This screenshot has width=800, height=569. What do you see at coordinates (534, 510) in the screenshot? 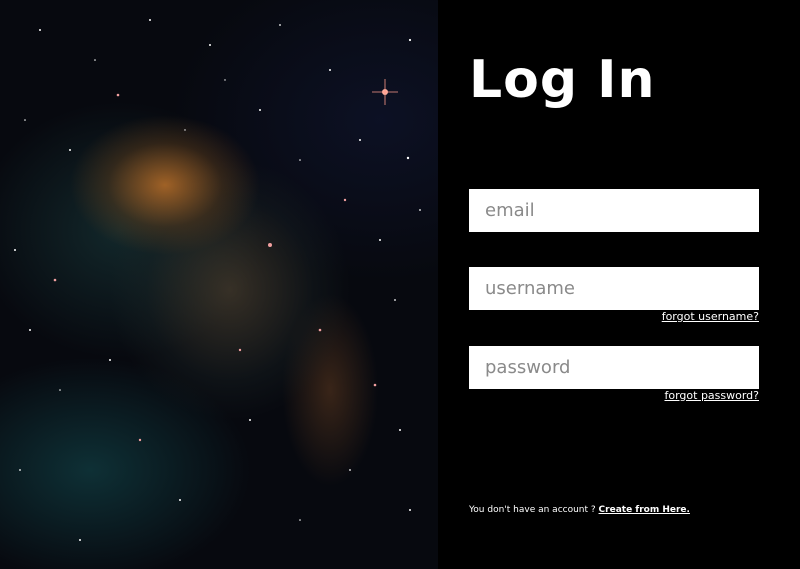
I see `signup-prompt-text: You don't have an account ?` at bounding box center [534, 510].